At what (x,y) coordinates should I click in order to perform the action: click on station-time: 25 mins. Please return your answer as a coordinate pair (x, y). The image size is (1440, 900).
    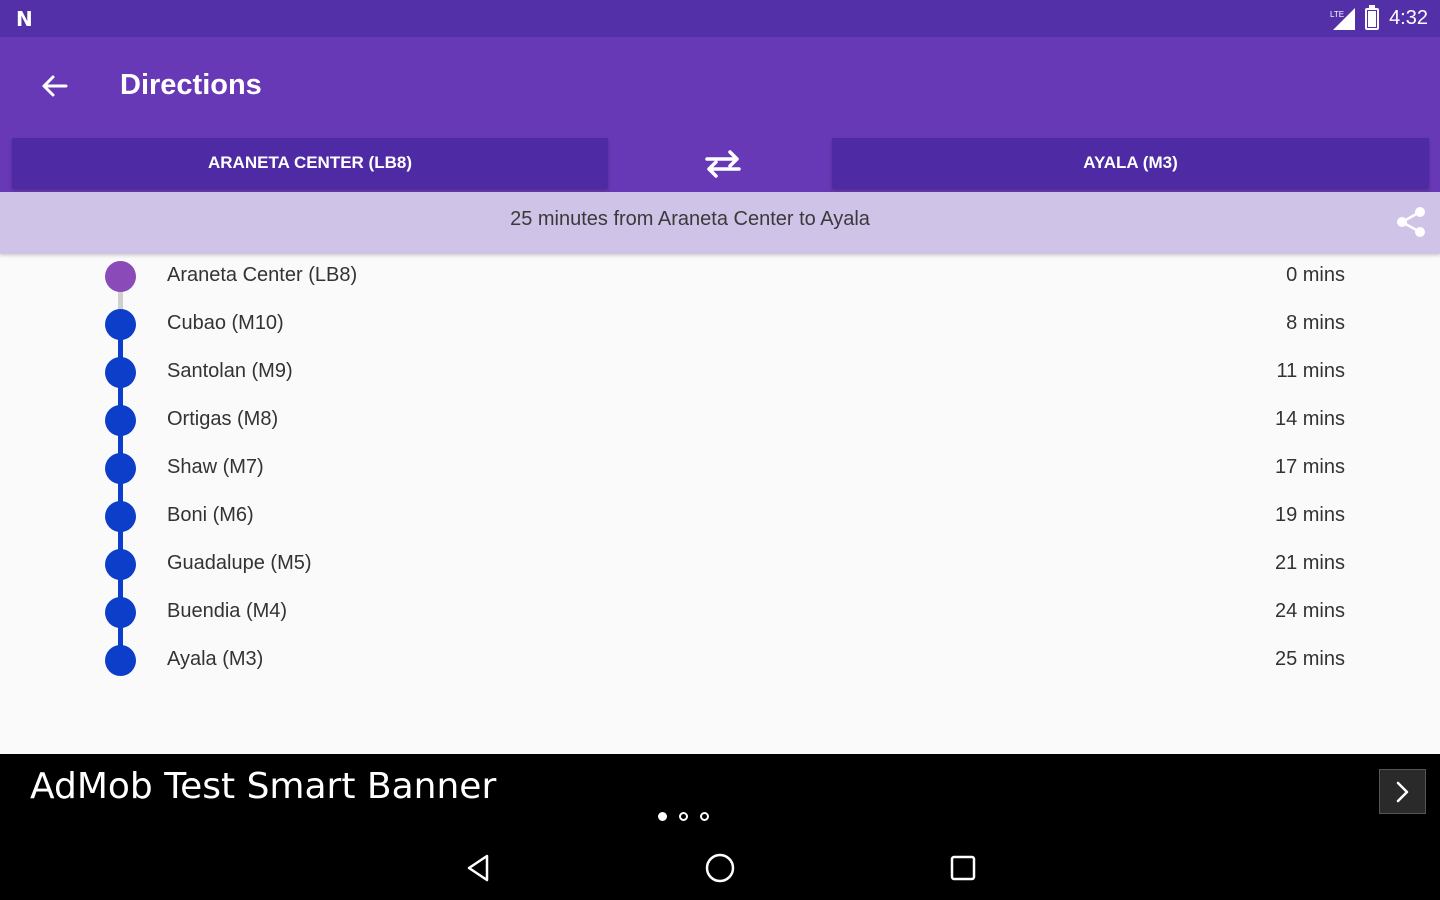
    Looking at the image, I should click on (1309, 659).